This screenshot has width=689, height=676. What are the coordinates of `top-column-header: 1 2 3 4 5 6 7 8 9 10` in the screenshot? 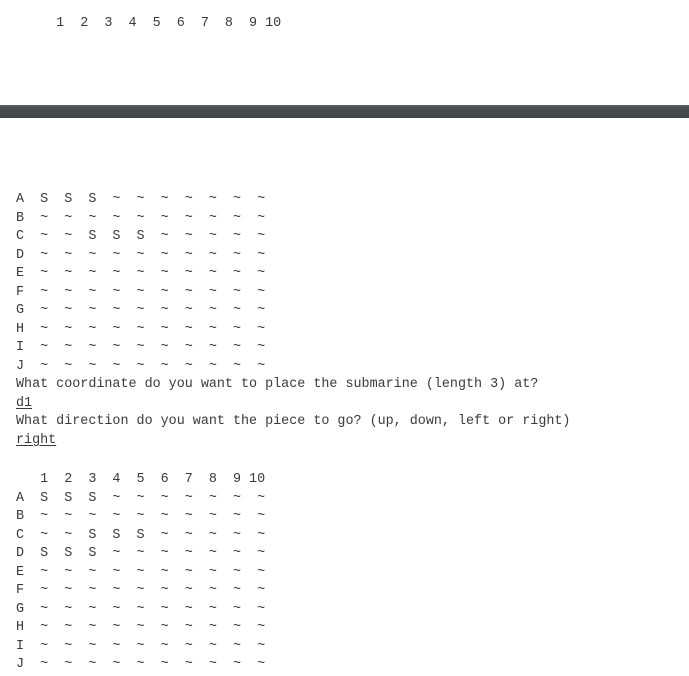 It's located at (149, 23).